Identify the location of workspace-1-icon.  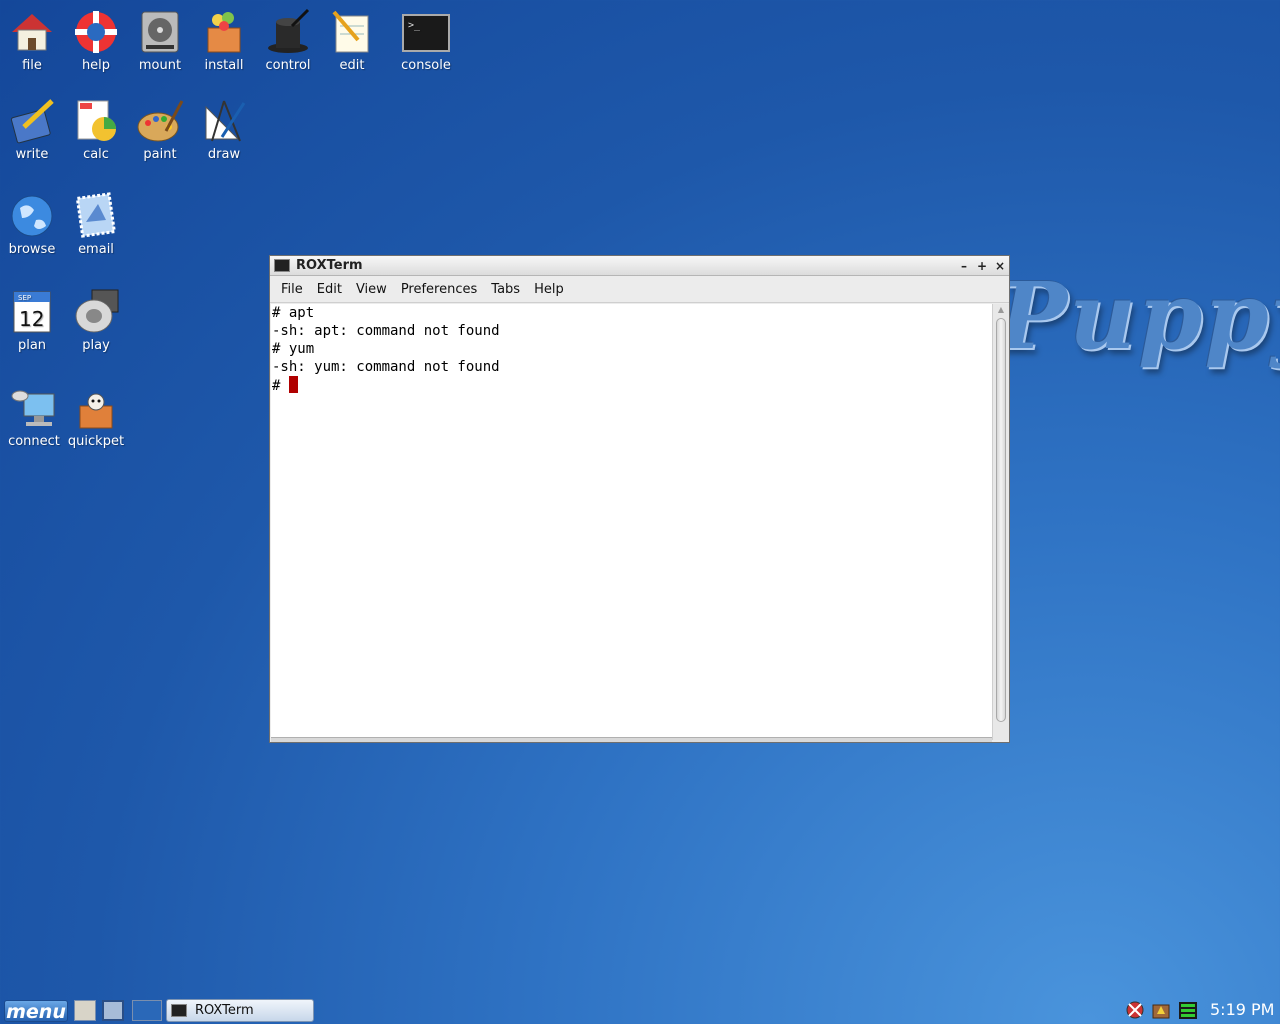
(113, 1010).